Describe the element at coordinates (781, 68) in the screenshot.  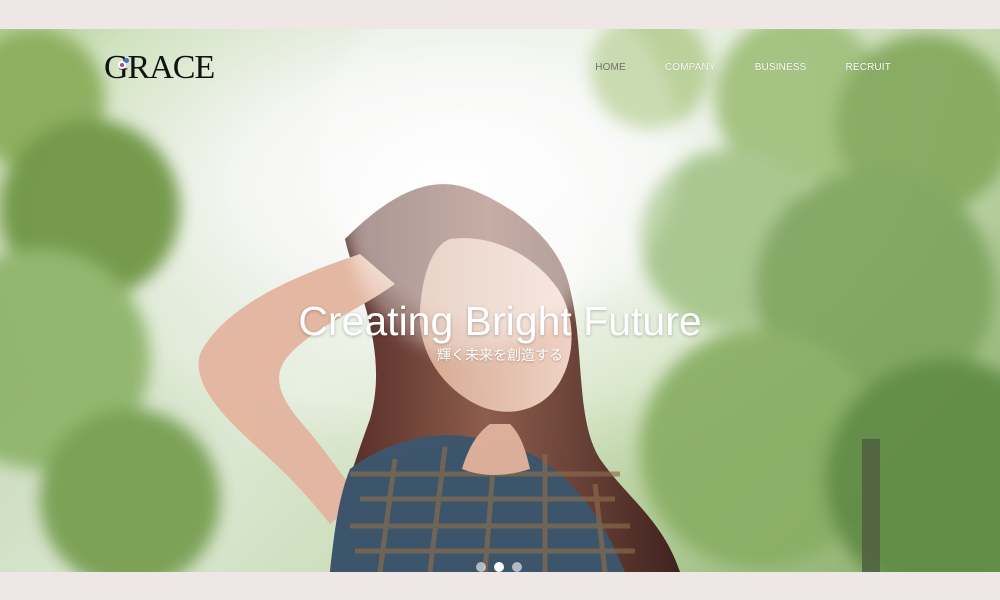
I see `nav-business: BUSINESS` at that location.